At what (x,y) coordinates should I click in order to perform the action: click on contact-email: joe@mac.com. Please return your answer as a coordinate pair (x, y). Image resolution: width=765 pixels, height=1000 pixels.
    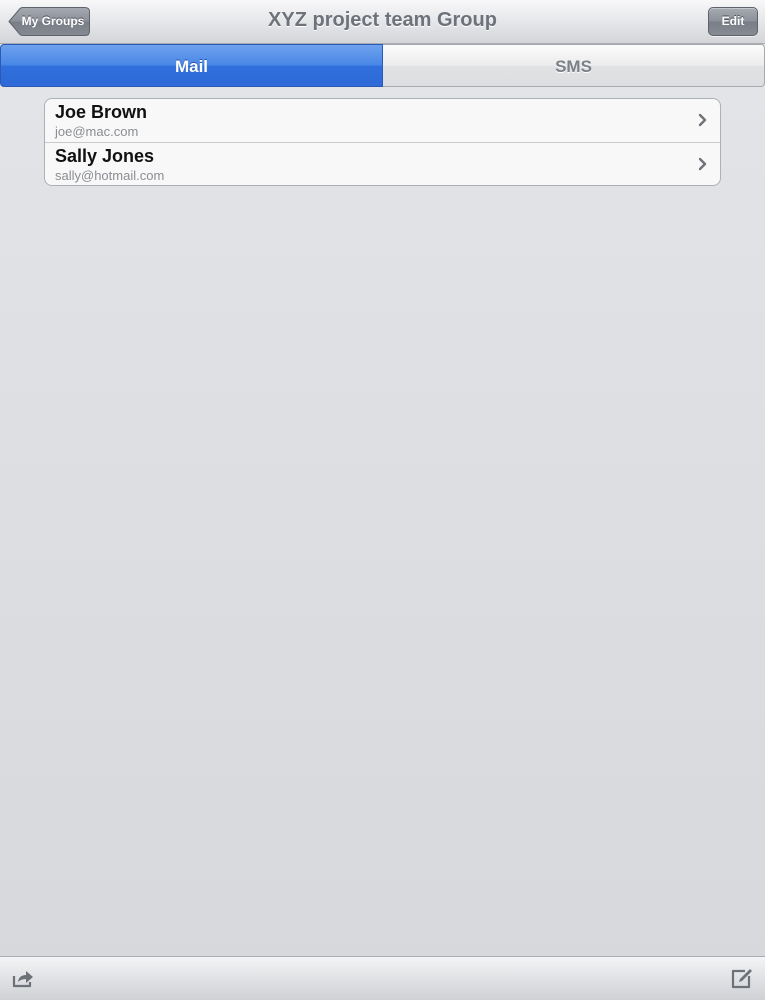
    Looking at the image, I should click on (97, 131).